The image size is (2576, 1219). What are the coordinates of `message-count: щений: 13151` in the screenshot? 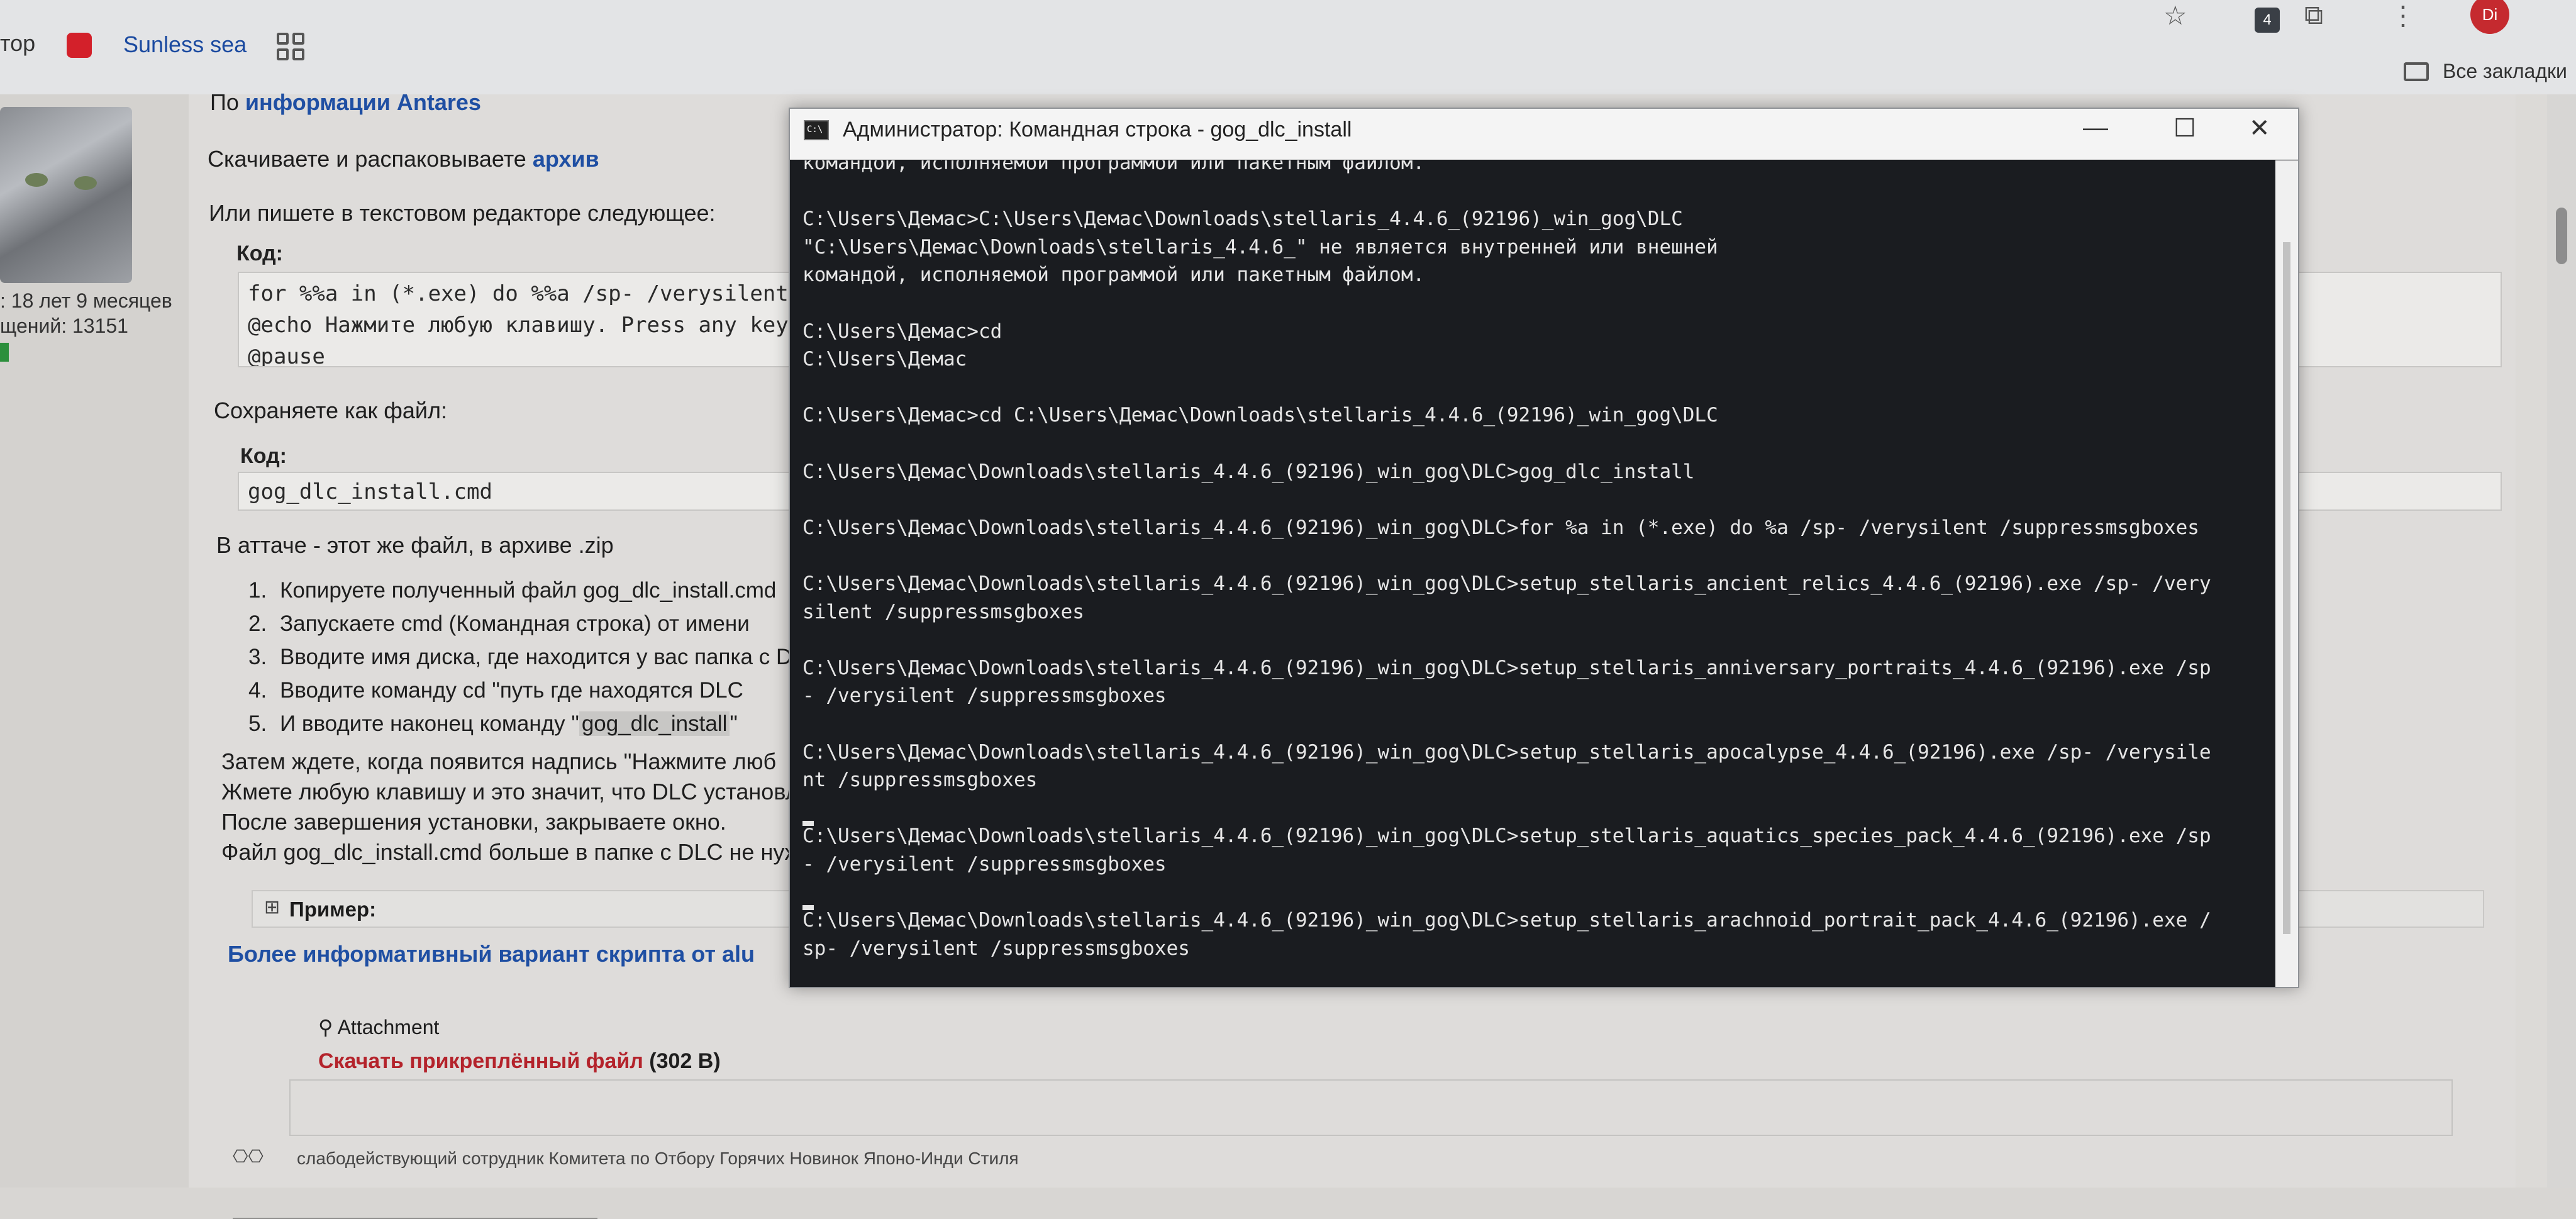 It's located at (64, 326).